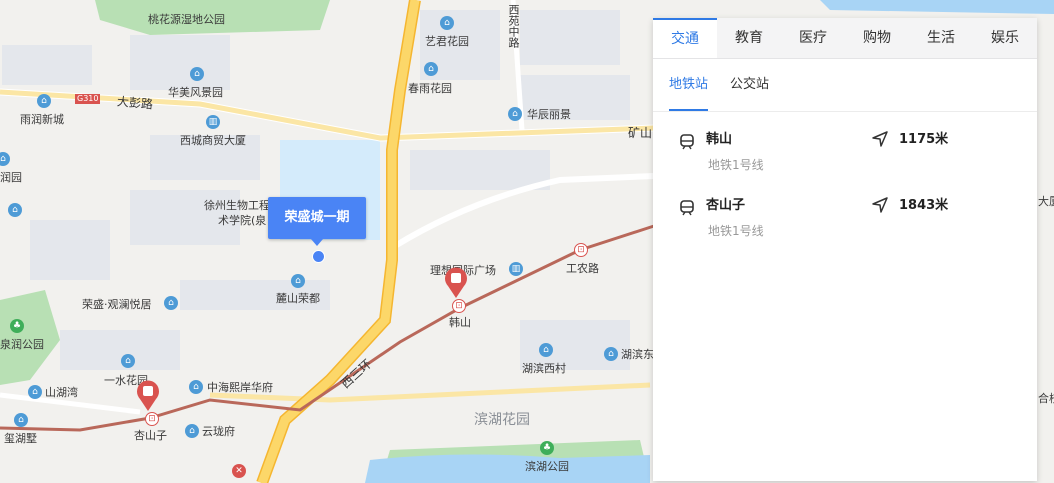  What do you see at coordinates (11, 177) in the screenshot?
I see `poi-label: 润园` at bounding box center [11, 177].